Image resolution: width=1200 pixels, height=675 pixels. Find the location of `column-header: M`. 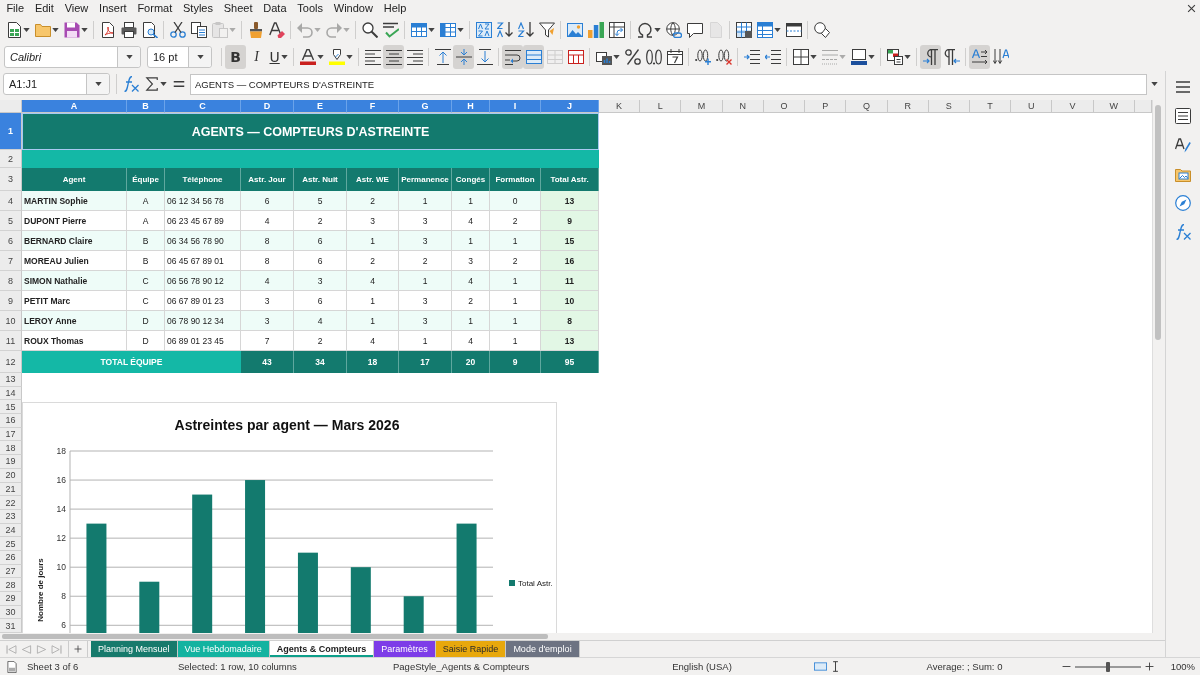

column-header: M is located at coordinates (702, 106).